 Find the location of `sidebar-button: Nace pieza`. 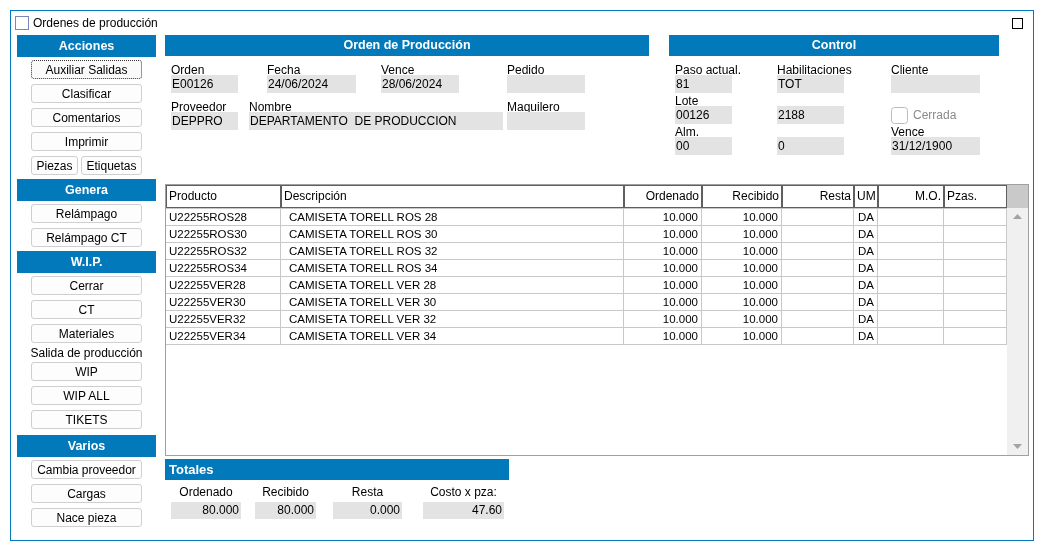

sidebar-button: Nace pieza is located at coordinates (86, 517).